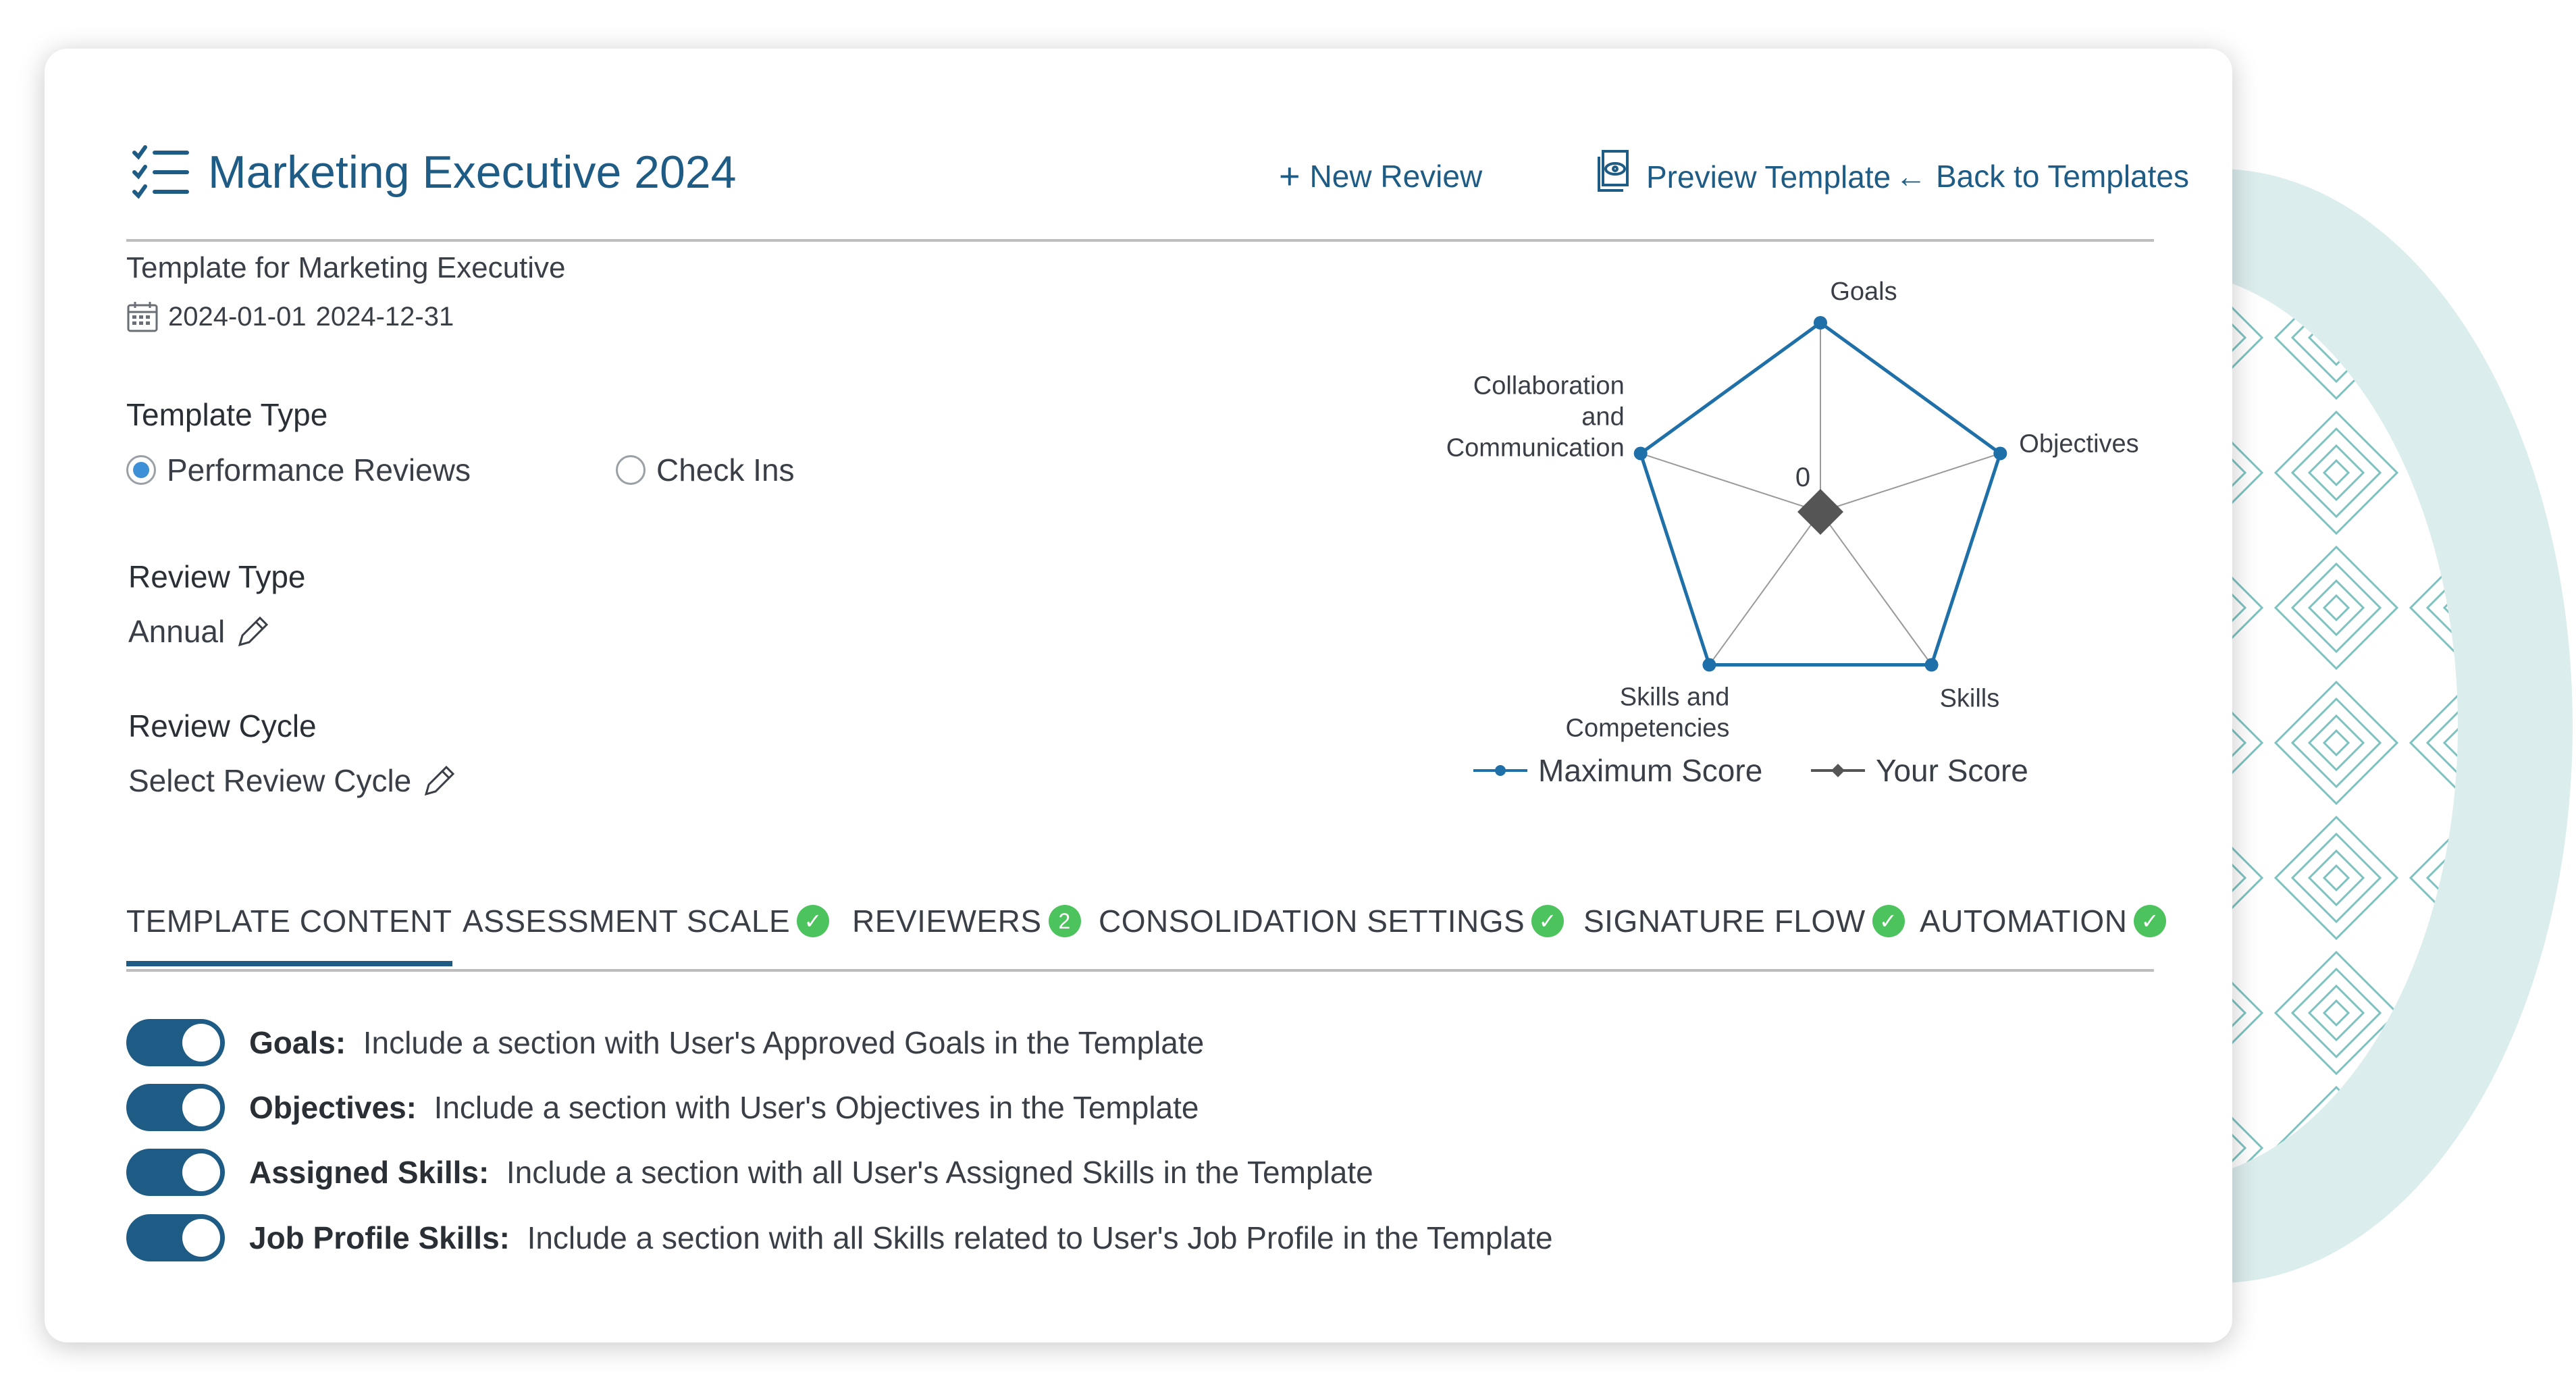  I want to click on legend-label: Your Score, so click(1952, 770).